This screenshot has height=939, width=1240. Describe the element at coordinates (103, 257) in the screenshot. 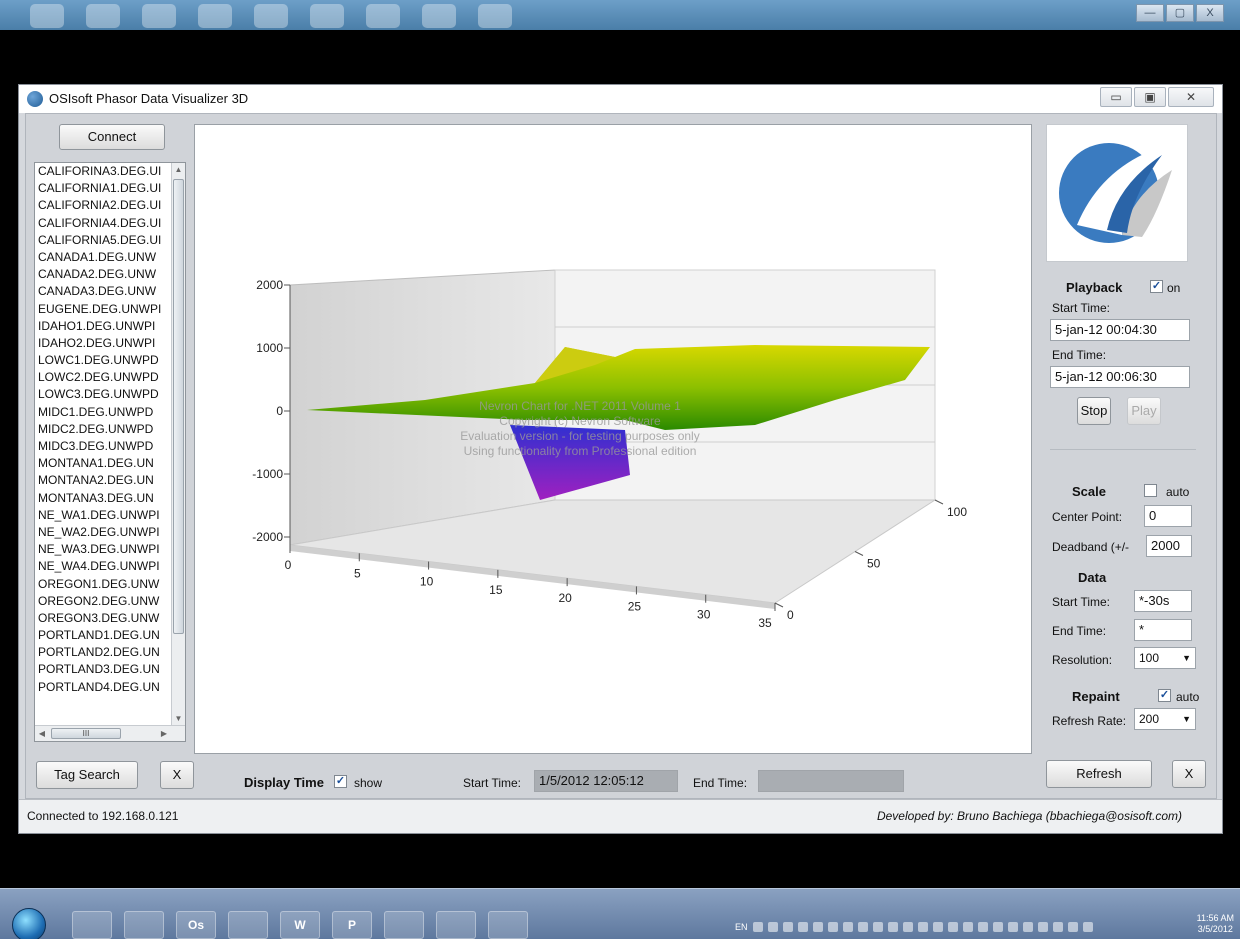

I see `tag-list-item: CANADA1.DEG.UNW` at that location.